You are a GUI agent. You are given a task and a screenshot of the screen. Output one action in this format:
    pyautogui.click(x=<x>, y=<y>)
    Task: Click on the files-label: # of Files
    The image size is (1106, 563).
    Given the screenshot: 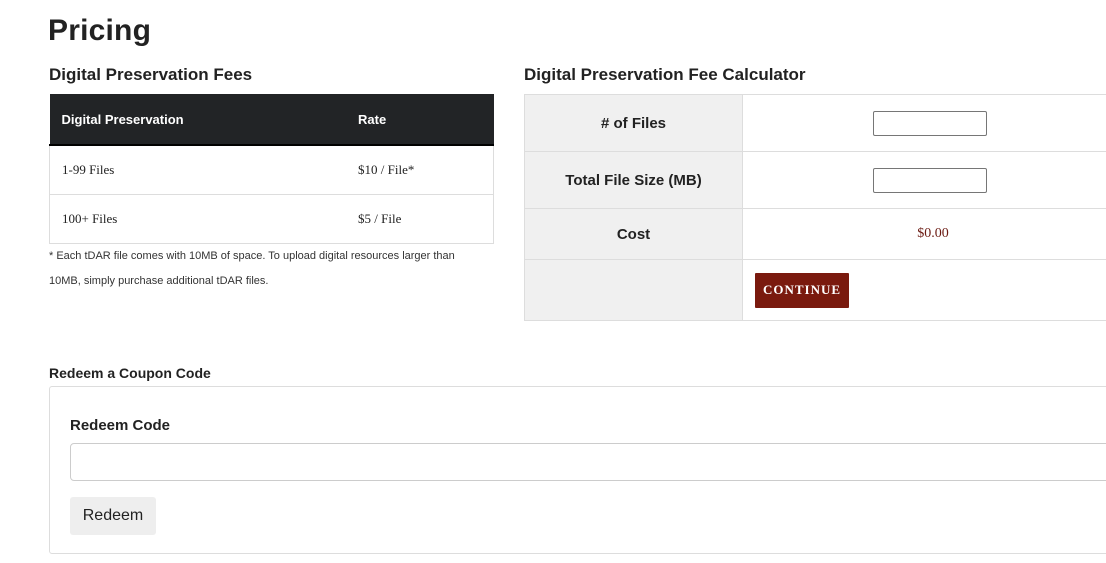 What is the action you would take?
    pyautogui.click(x=633, y=123)
    